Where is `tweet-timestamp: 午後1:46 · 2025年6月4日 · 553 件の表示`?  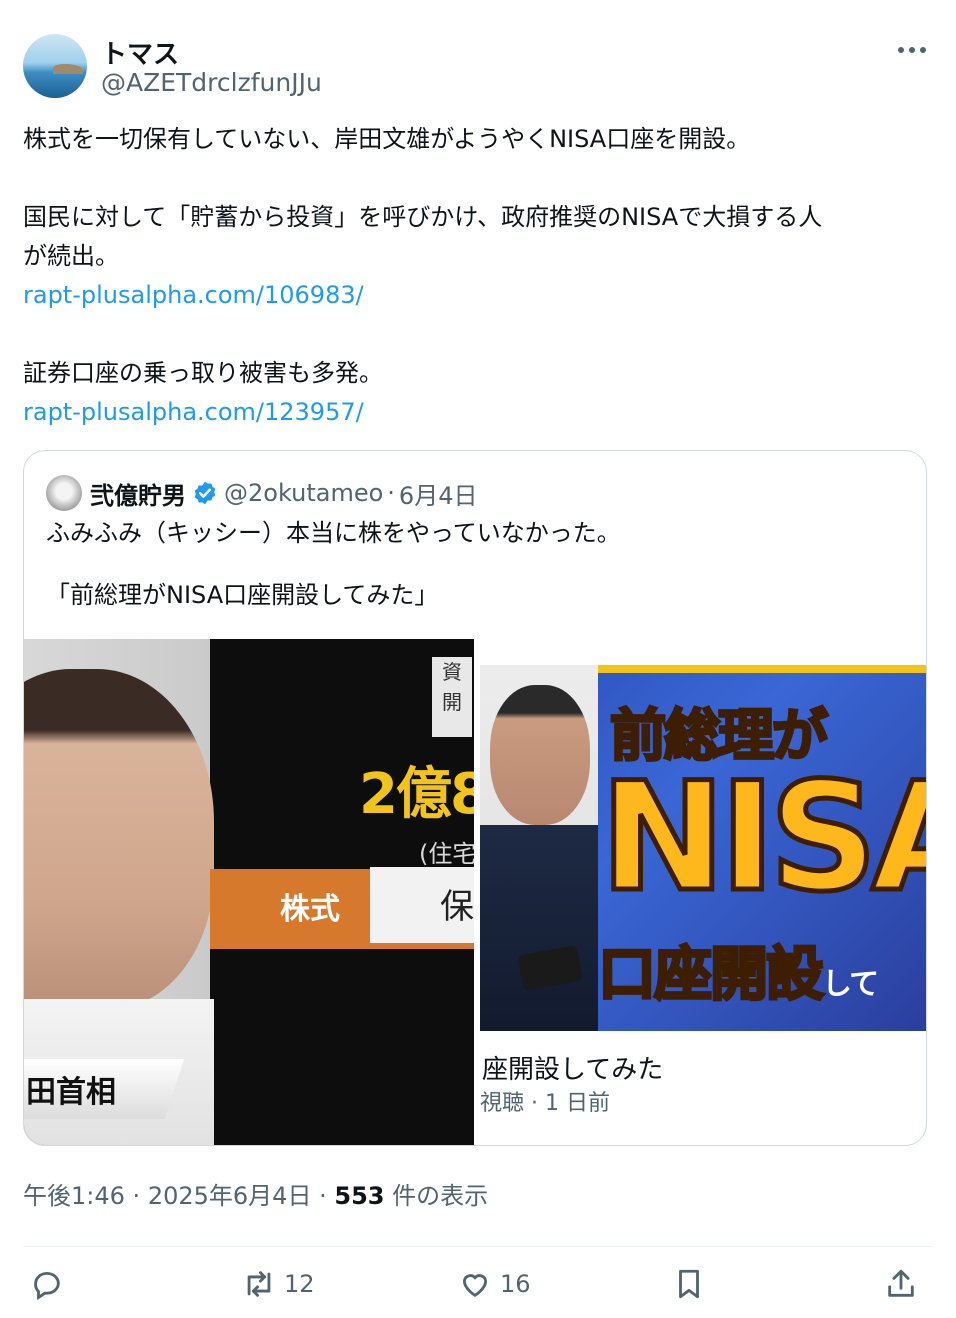 tweet-timestamp: 午後1:46 · 2025年6月4日 · 553 件の表示 is located at coordinates (256, 1196).